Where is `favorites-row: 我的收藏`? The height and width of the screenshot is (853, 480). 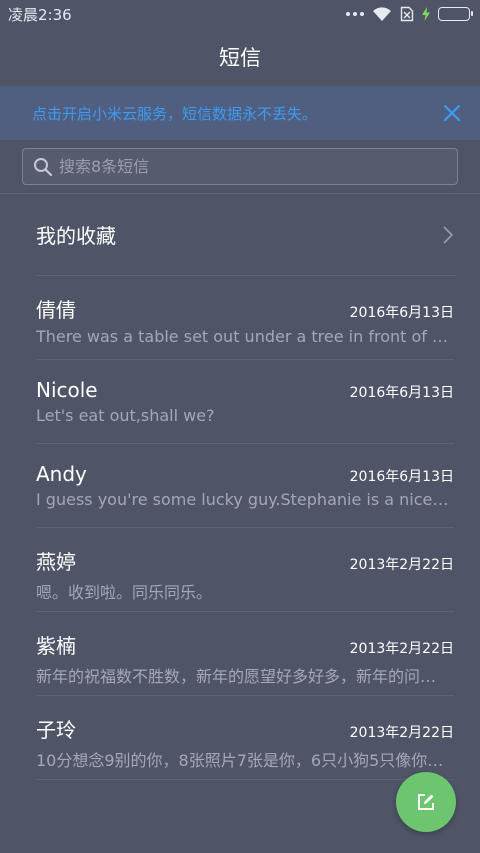
favorites-row: 我的收藏 is located at coordinates (246, 235).